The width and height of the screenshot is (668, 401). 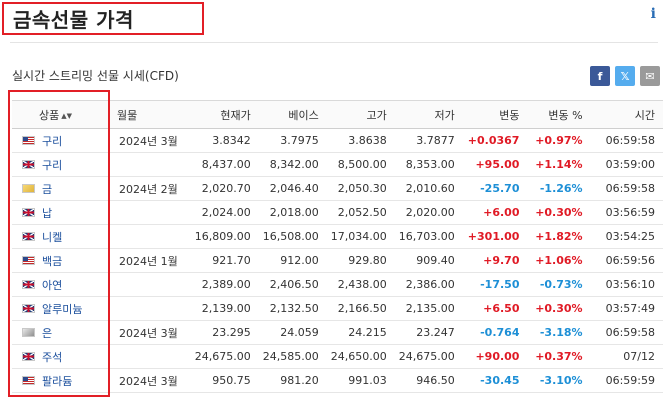 I want to click on time-cell: 07/12, so click(x=626, y=356).